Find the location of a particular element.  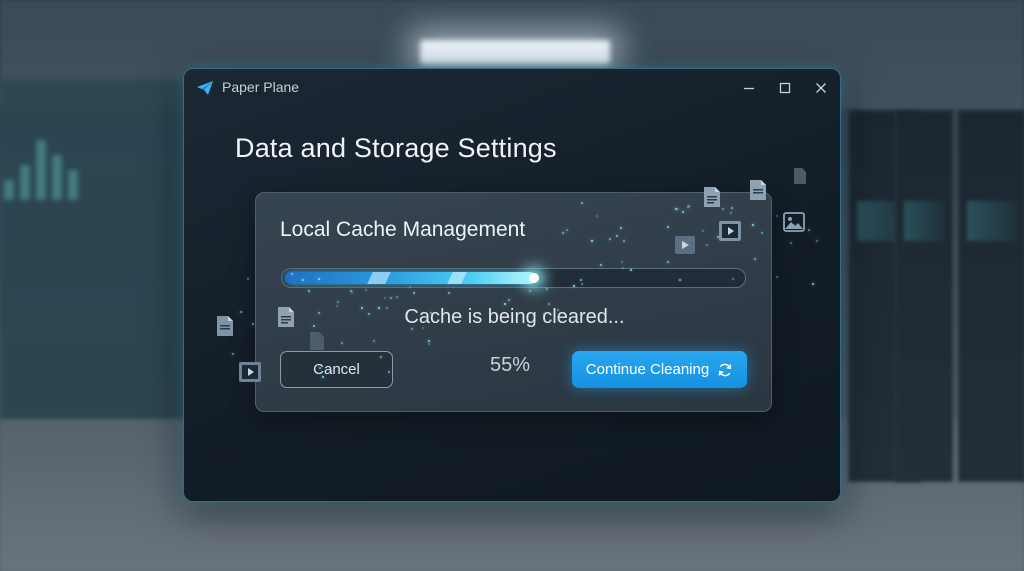

continue-cleaning-button: Continue Cleaning is located at coordinates (659, 369).